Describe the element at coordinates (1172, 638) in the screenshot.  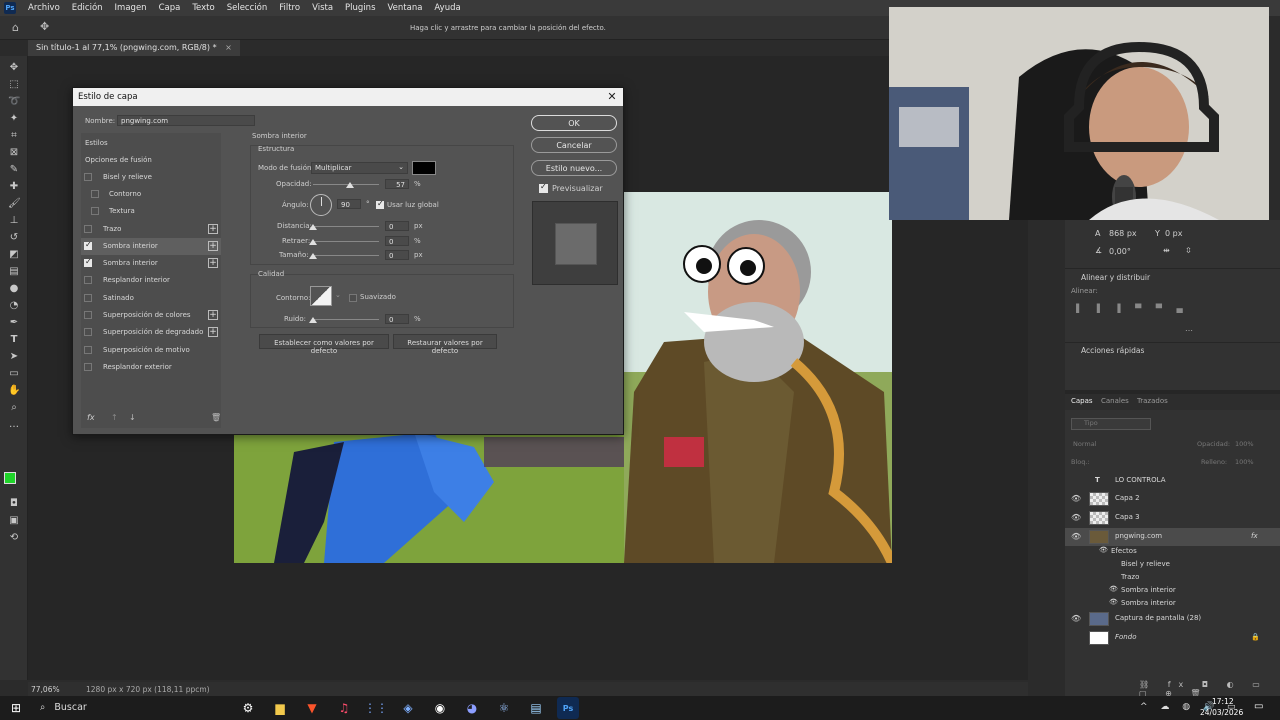
I see `layer-item: Fondo 🔒` at that location.